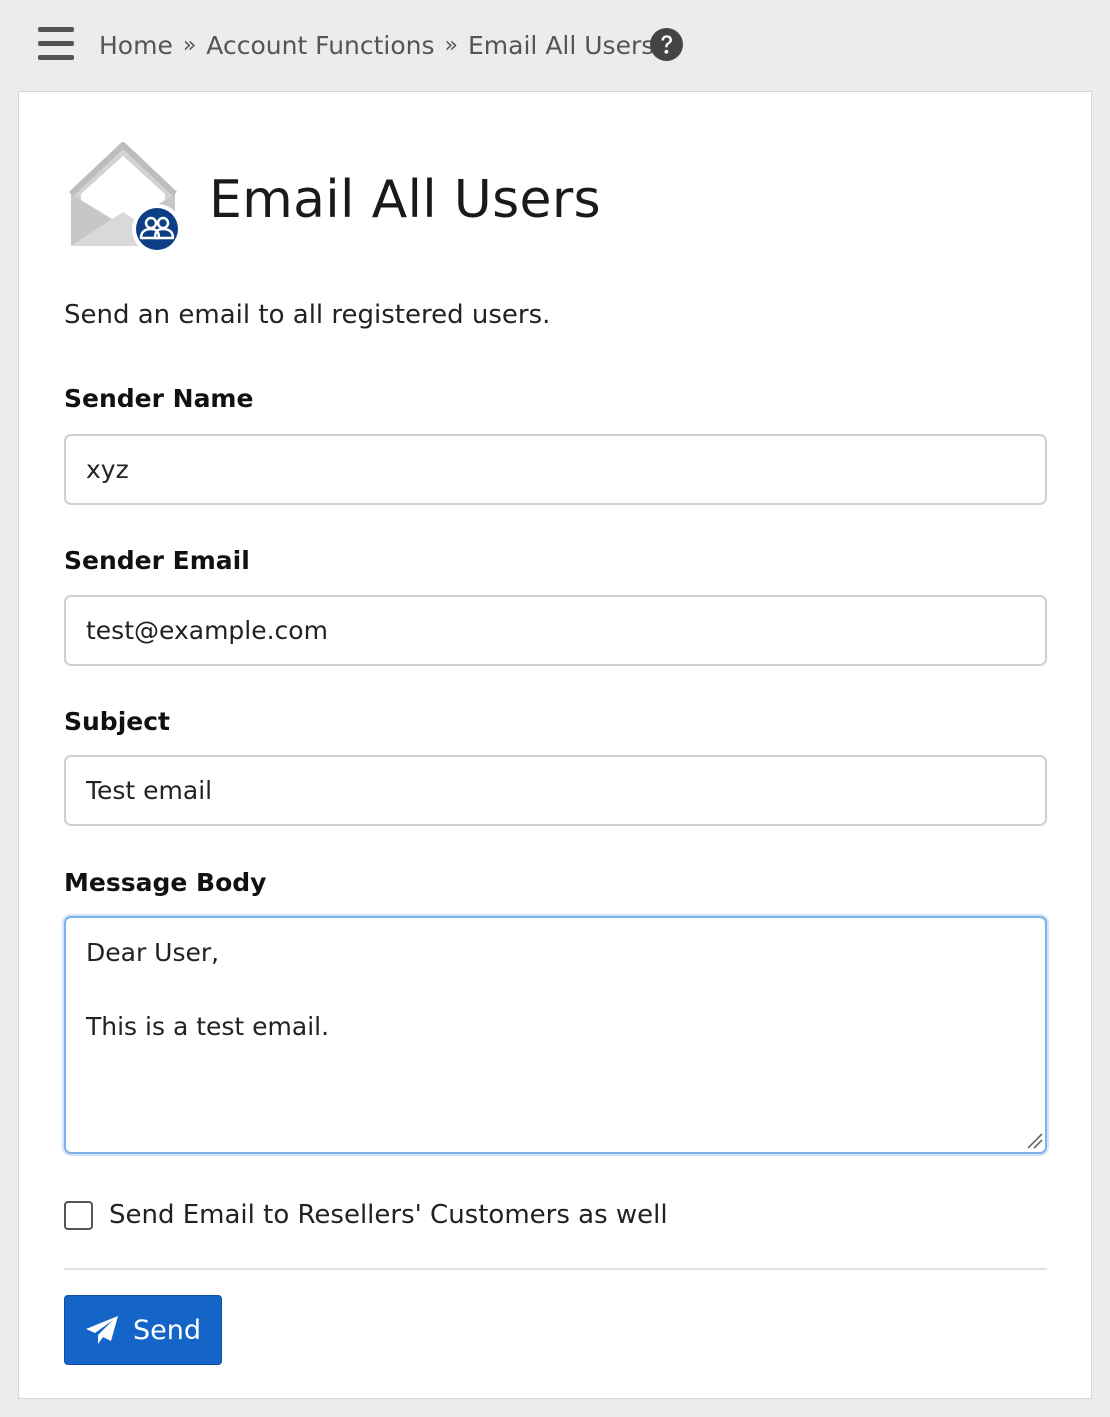  What do you see at coordinates (56, 44) in the screenshot?
I see `hamburger-menu-icon` at bounding box center [56, 44].